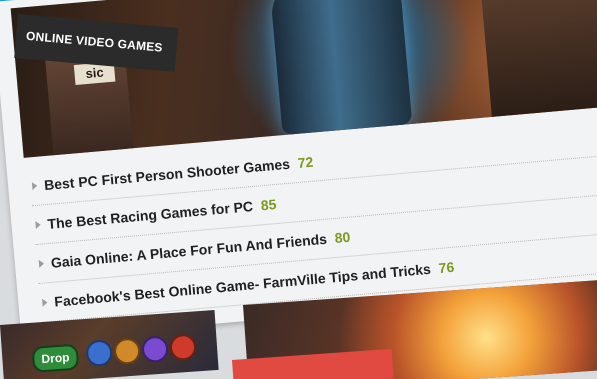 The height and width of the screenshot is (379, 597). Describe the element at coordinates (305, 162) in the screenshot. I see `comment-count: 72` at that location.